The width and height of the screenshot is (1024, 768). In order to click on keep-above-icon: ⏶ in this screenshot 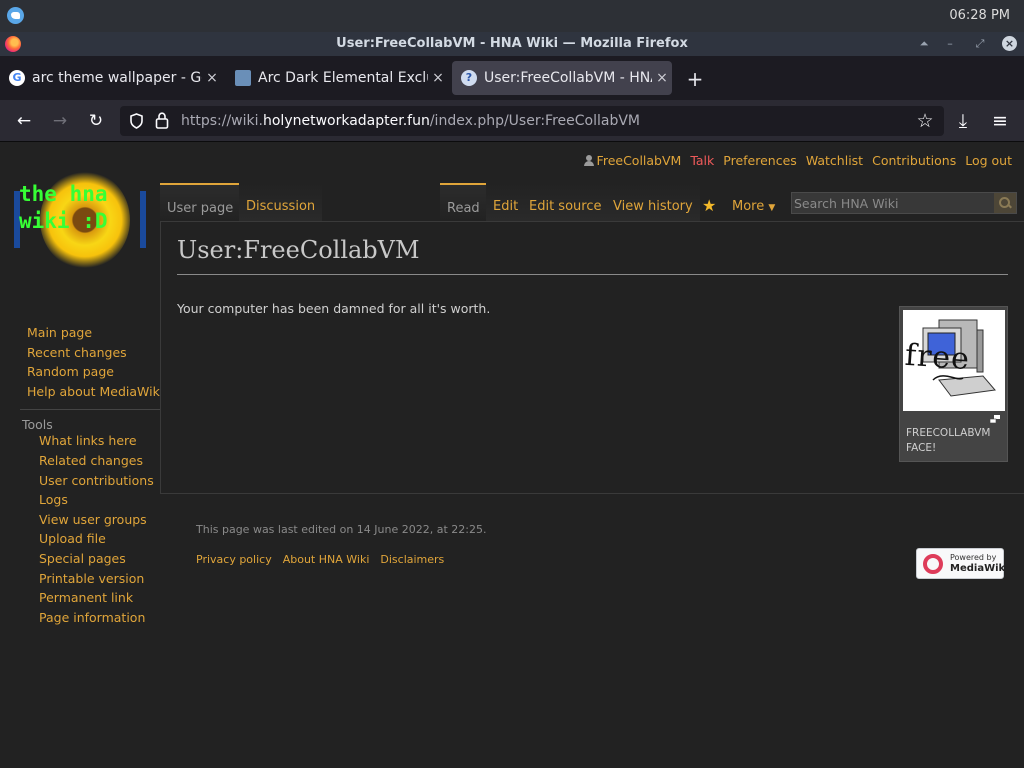, I will do `click(924, 44)`.